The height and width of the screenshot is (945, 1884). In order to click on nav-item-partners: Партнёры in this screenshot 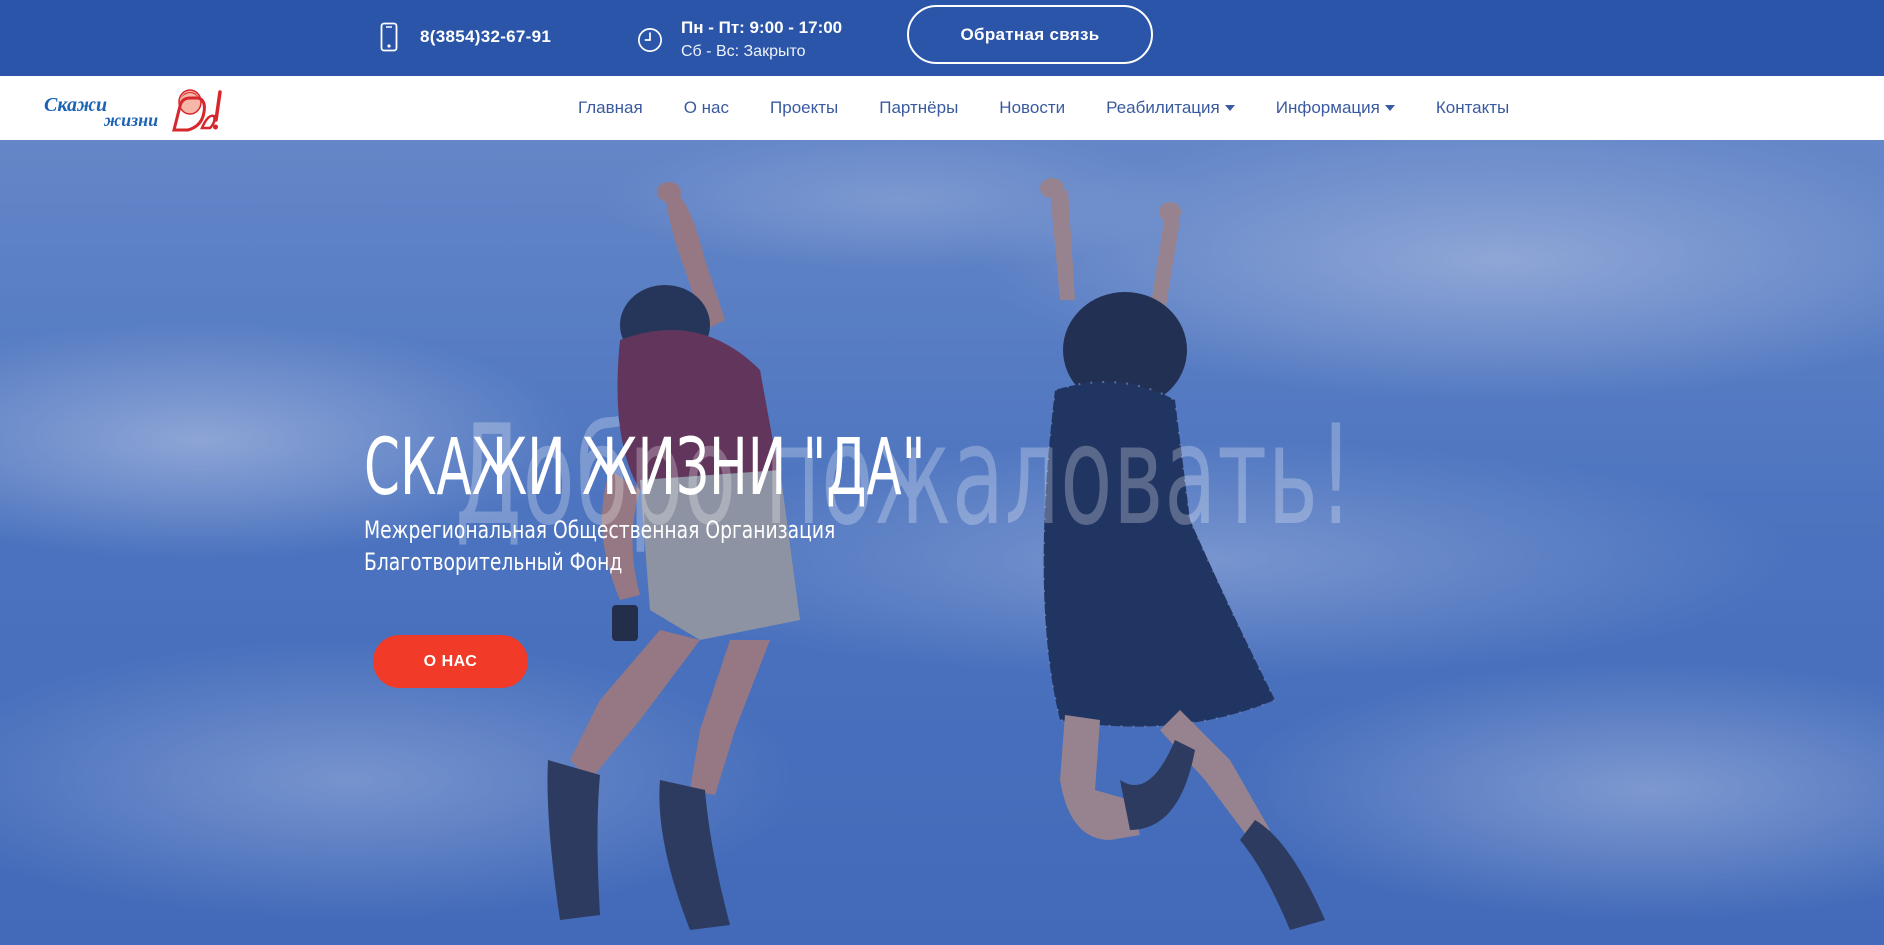, I will do `click(918, 108)`.